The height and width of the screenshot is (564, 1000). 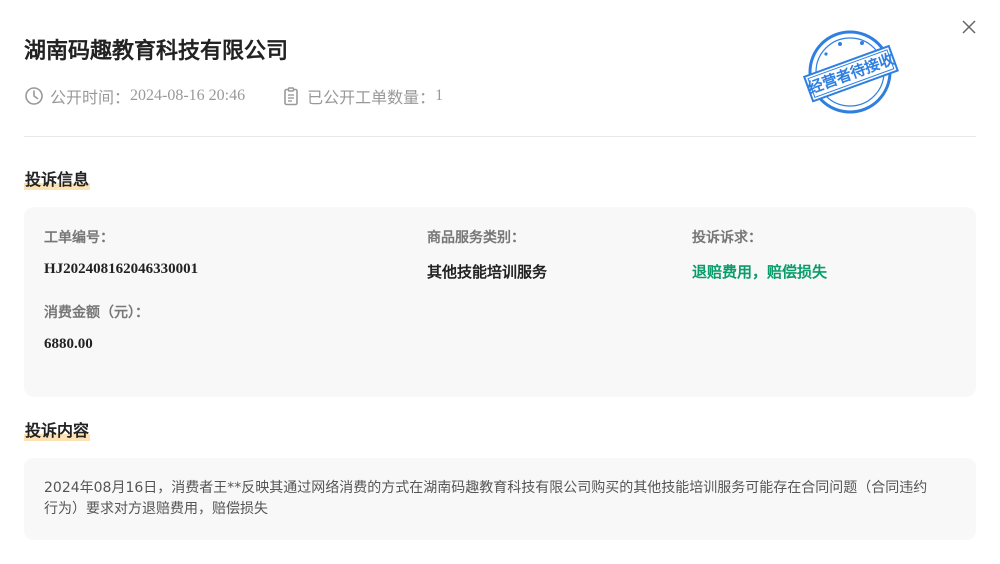 What do you see at coordinates (251, 96) in the screenshot?
I see `meta-row: 公开时间： 2024-08-16 20:46 已公开工单数量： 1` at bounding box center [251, 96].